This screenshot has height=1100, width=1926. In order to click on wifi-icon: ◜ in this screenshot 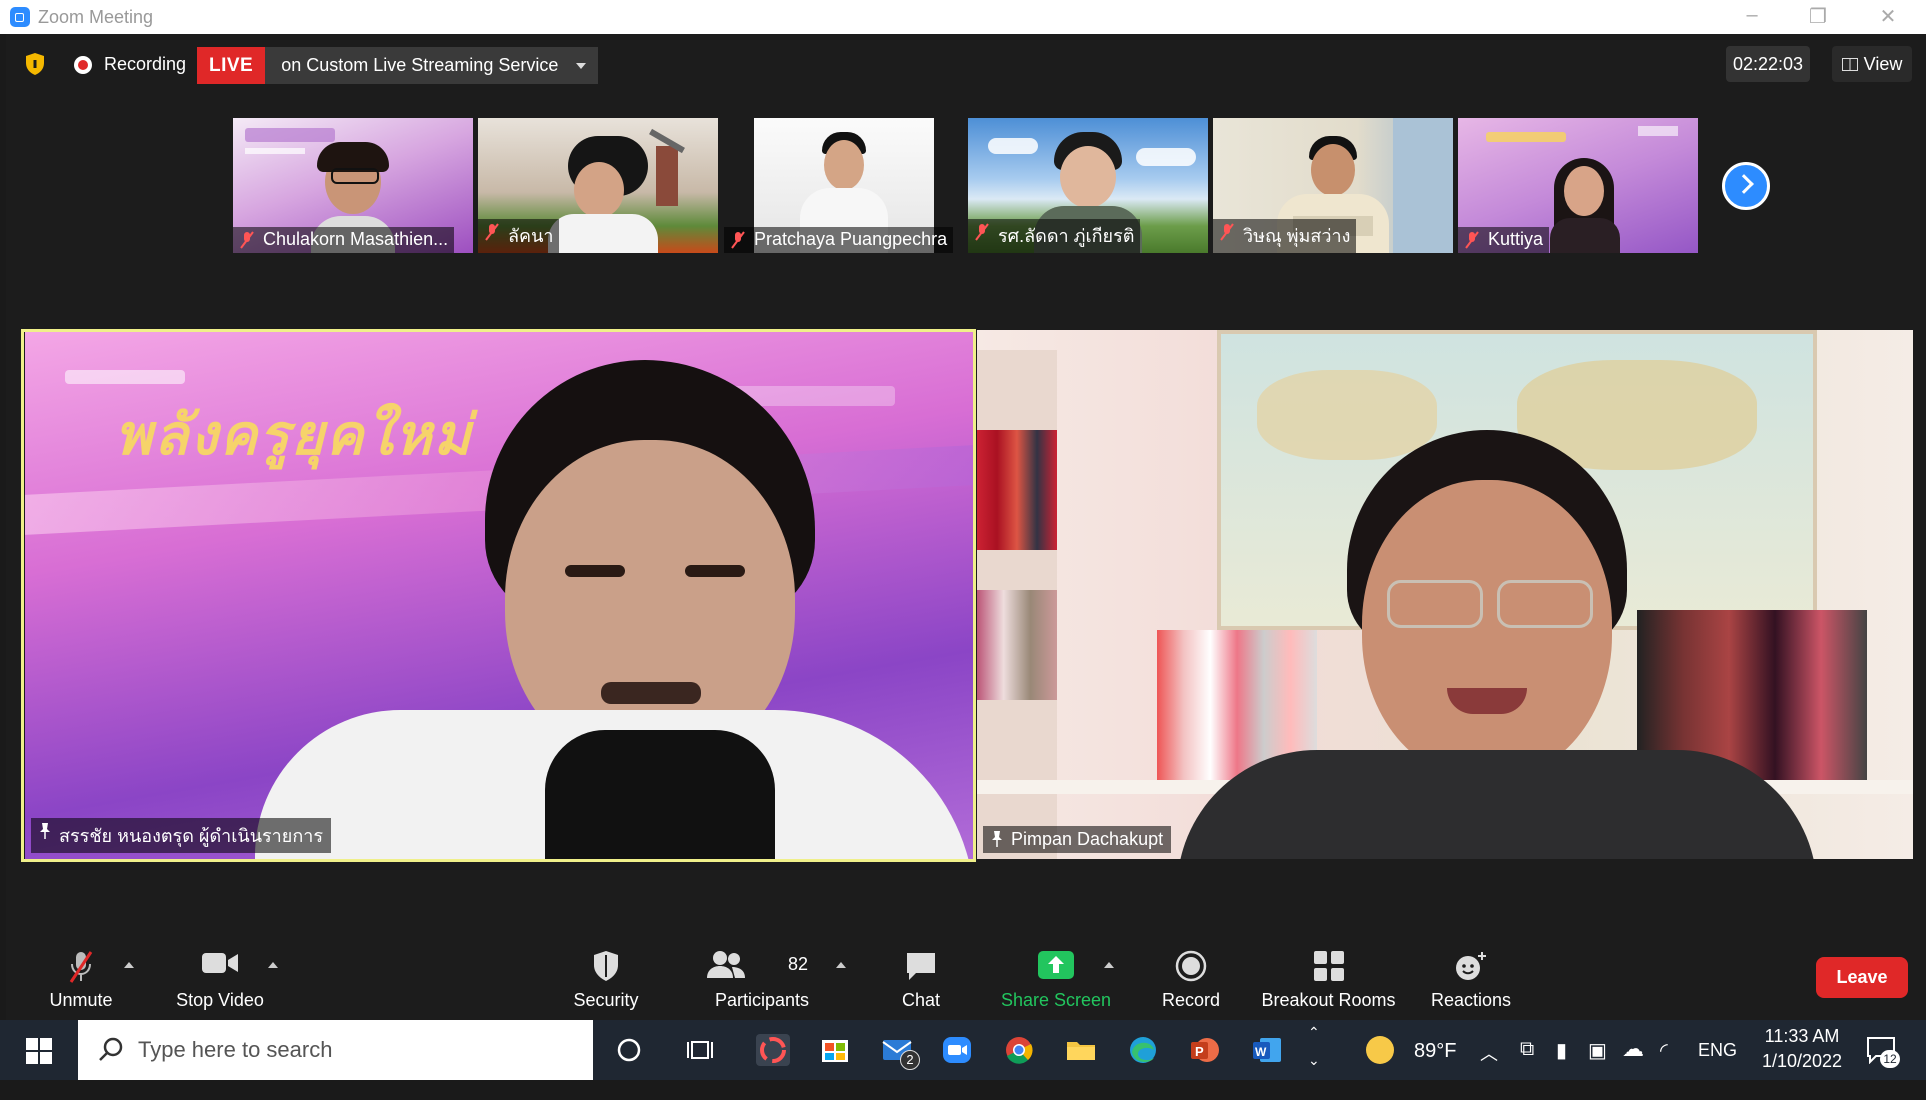, I will do `click(1664, 1068)`.